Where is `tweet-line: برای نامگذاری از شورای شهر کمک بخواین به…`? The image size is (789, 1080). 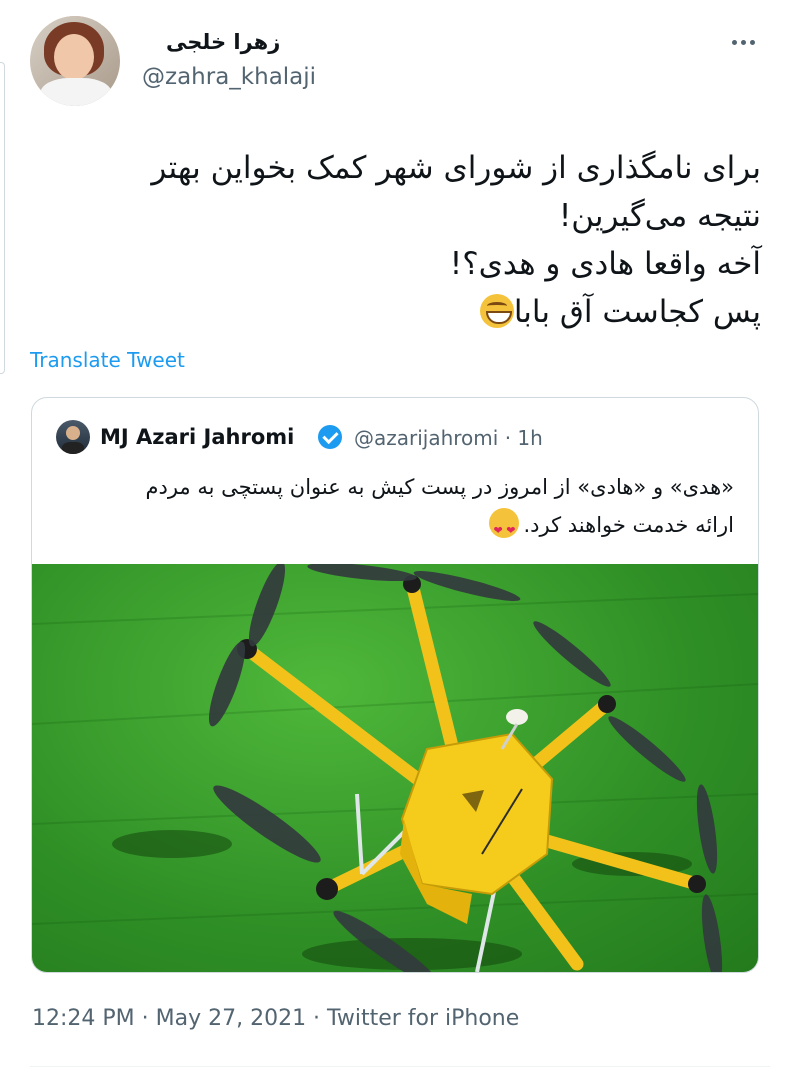 tweet-line: برای نامگذاری از شورای شهر کمک بخواین به… is located at coordinates (456, 168).